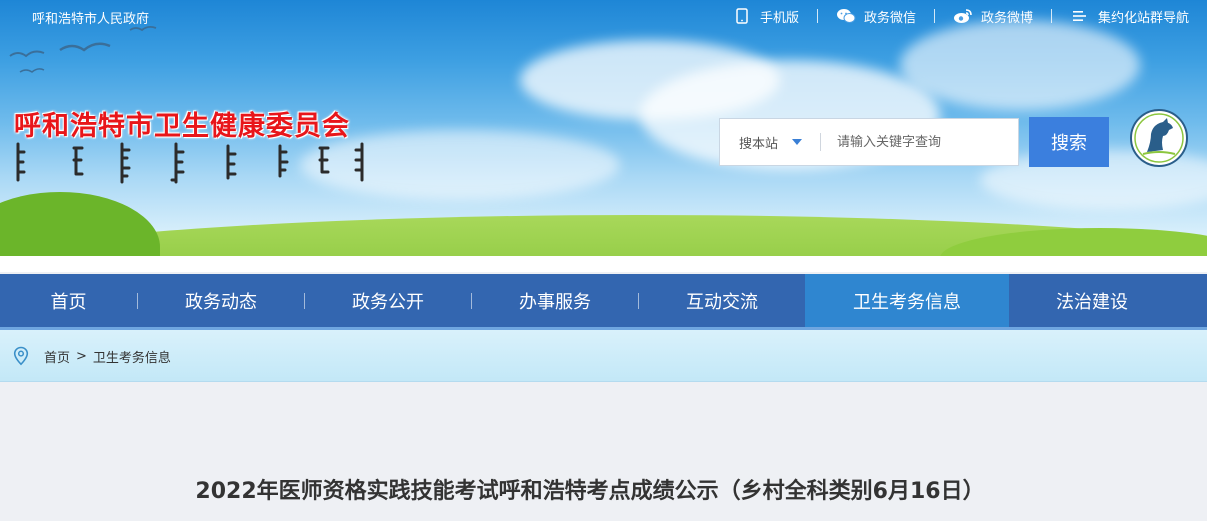 This screenshot has height=521, width=1207. I want to click on list-menu-icon, so click(1080, 16).